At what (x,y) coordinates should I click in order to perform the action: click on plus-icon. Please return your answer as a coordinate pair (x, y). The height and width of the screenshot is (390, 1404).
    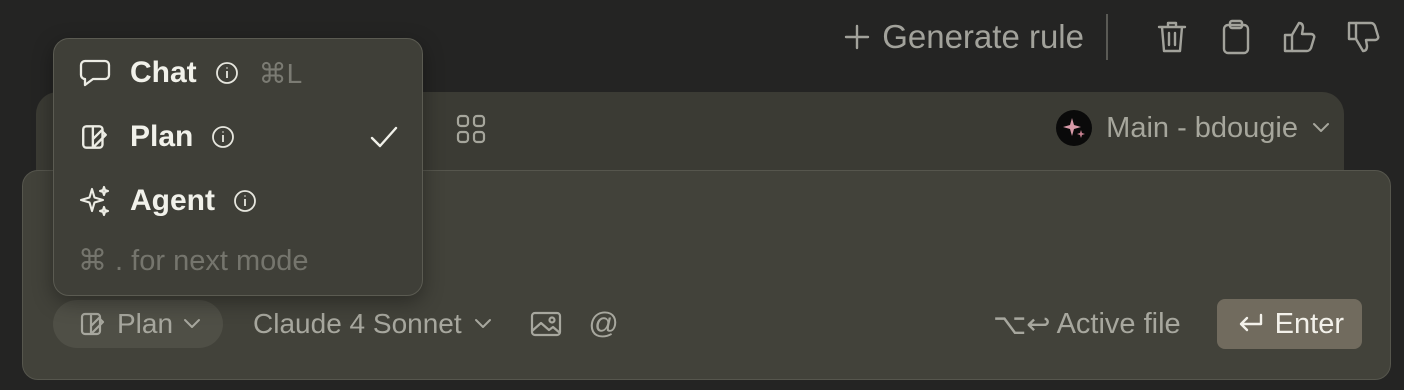
    Looking at the image, I should click on (857, 37).